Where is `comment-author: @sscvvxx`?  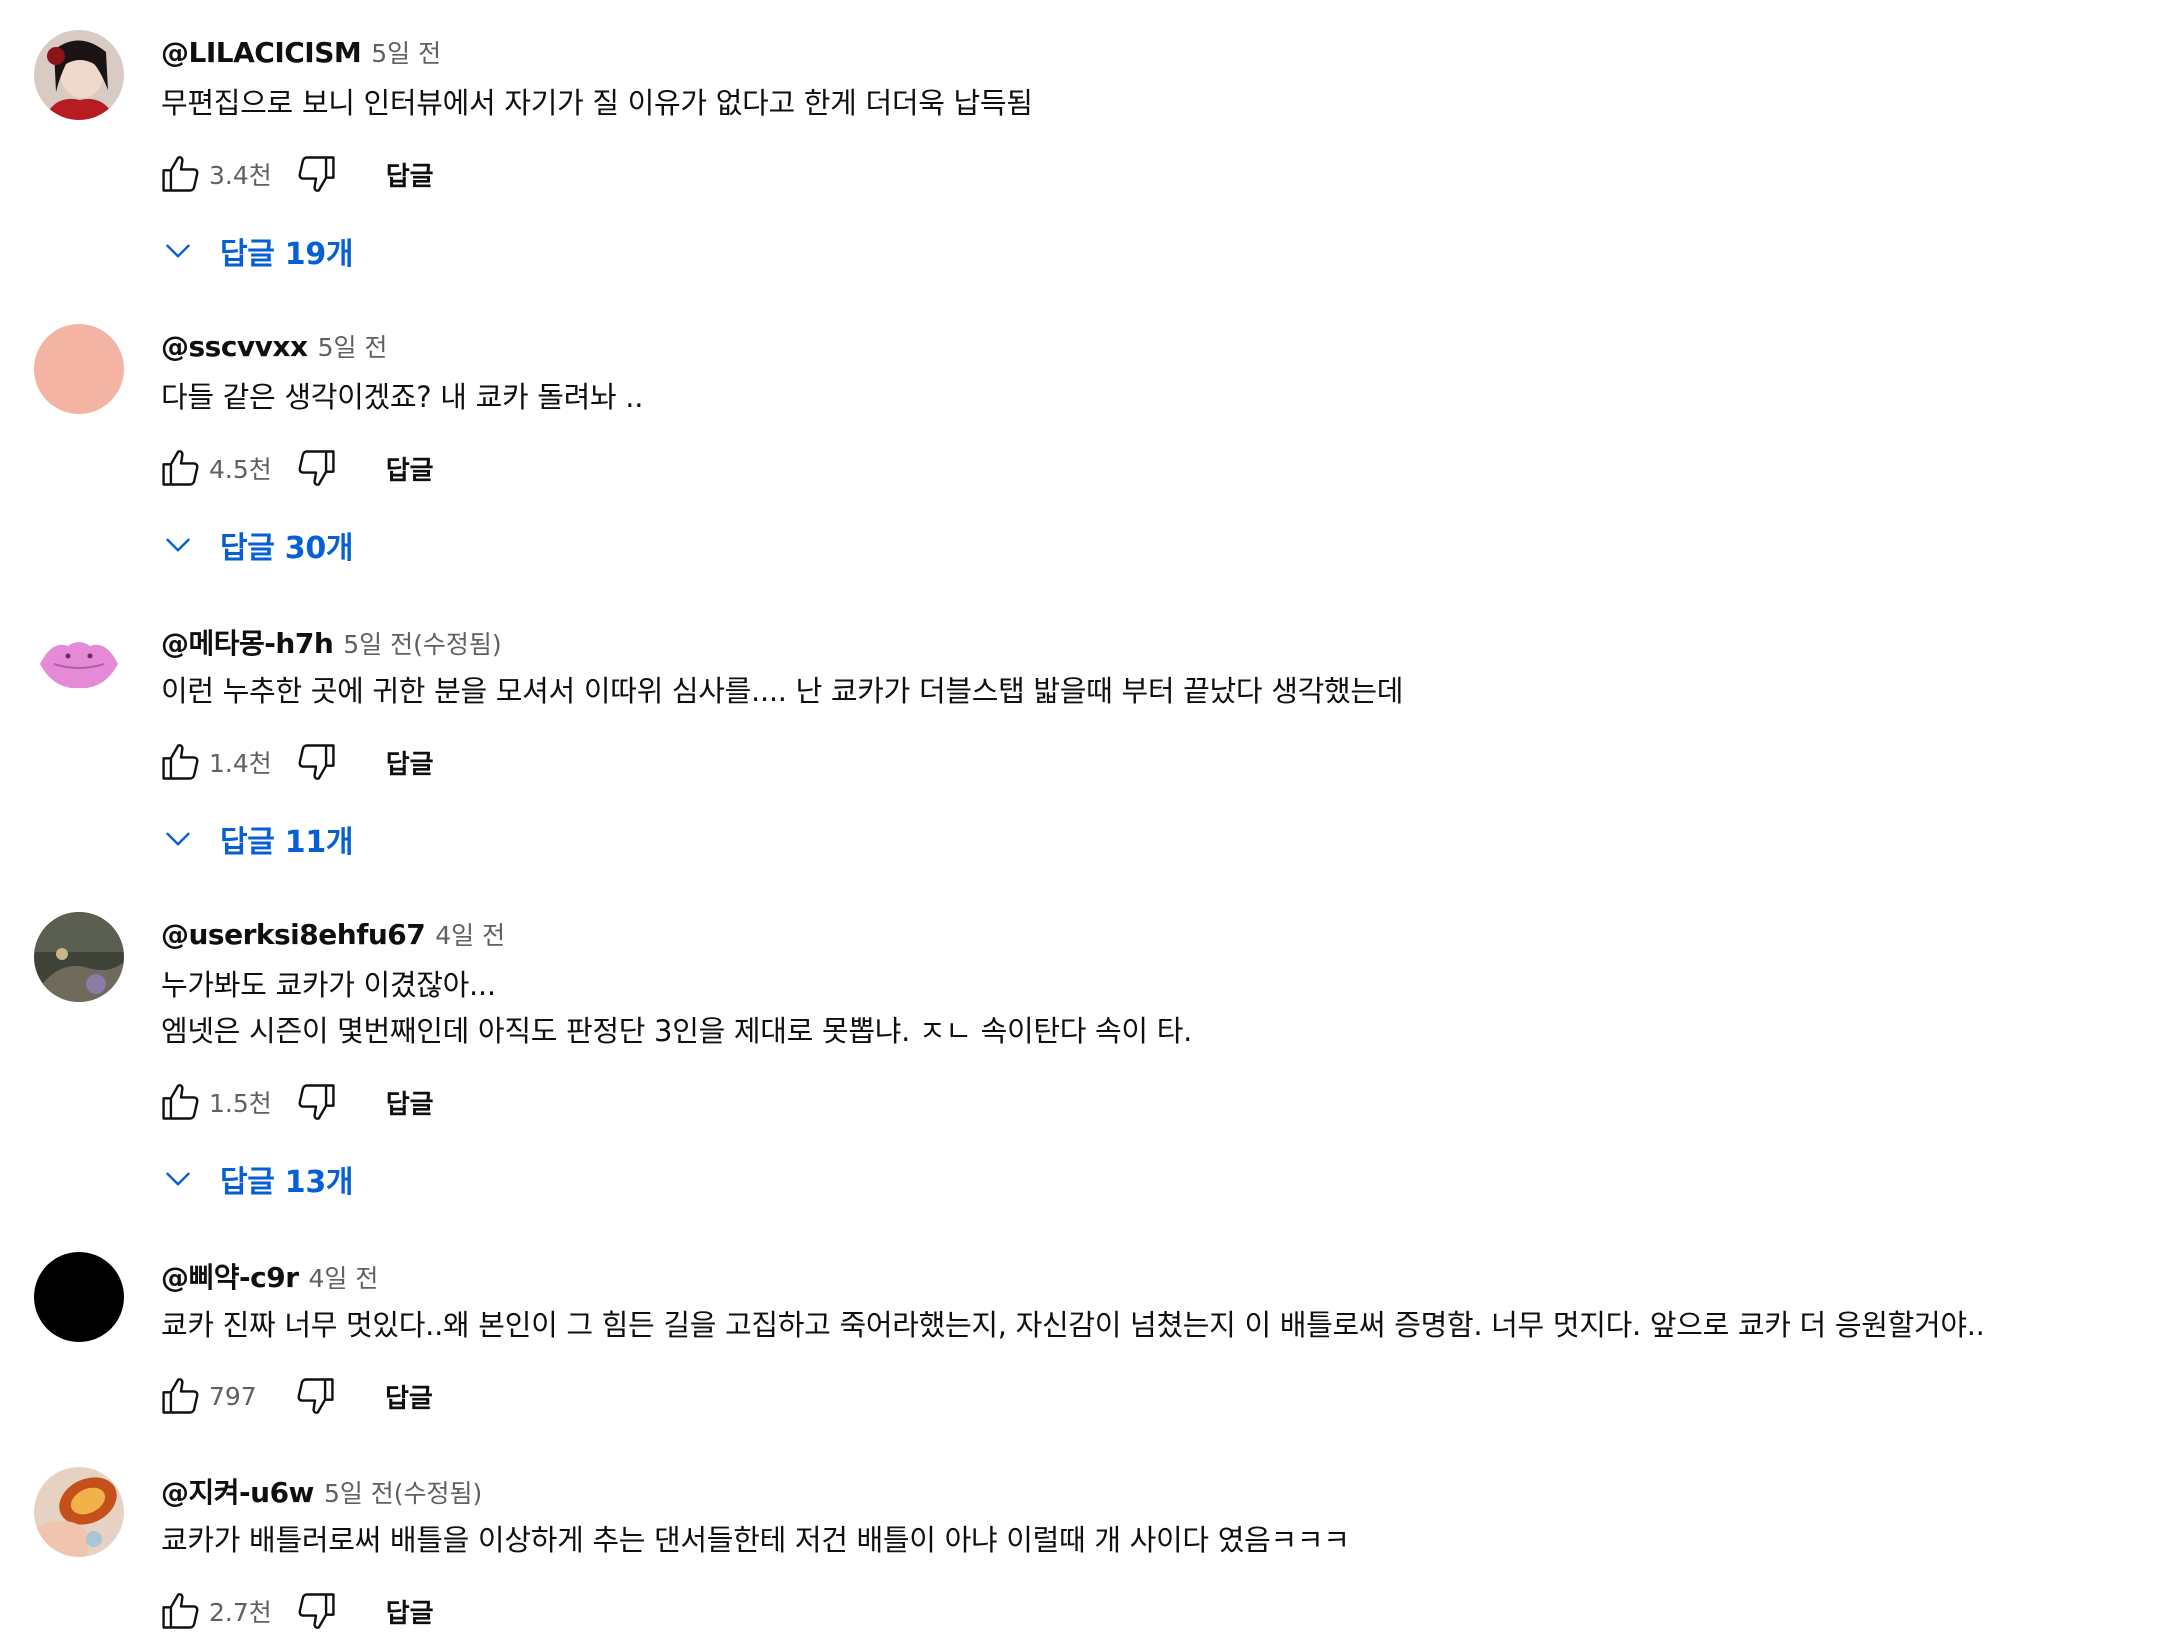
comment-author: @sscvvxx is located at coordinates (234, 346).